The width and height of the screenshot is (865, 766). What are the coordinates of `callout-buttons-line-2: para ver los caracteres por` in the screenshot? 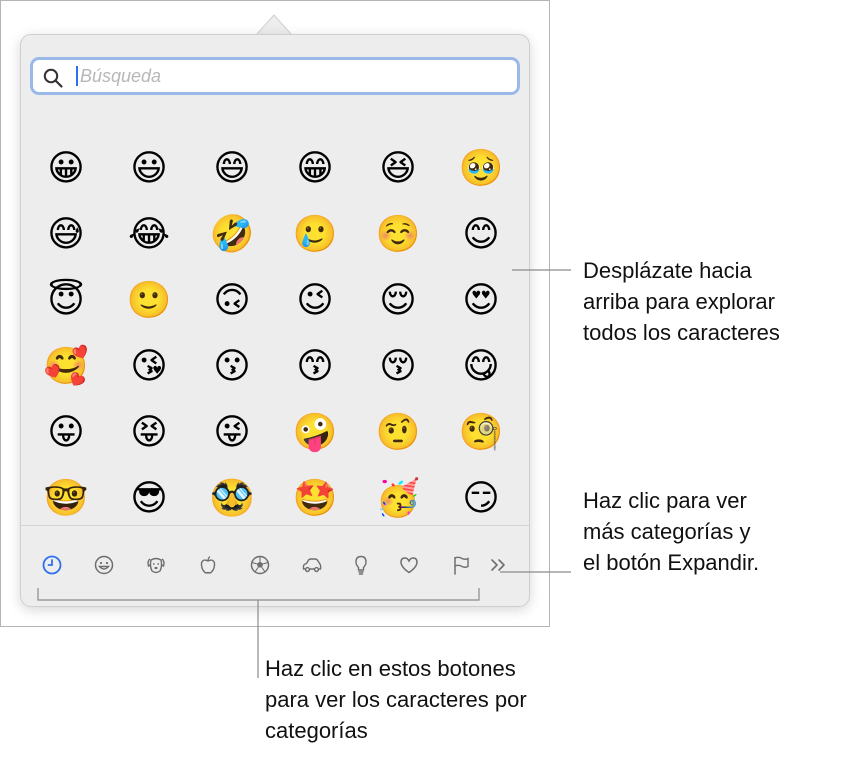 It's located at (396, 699).